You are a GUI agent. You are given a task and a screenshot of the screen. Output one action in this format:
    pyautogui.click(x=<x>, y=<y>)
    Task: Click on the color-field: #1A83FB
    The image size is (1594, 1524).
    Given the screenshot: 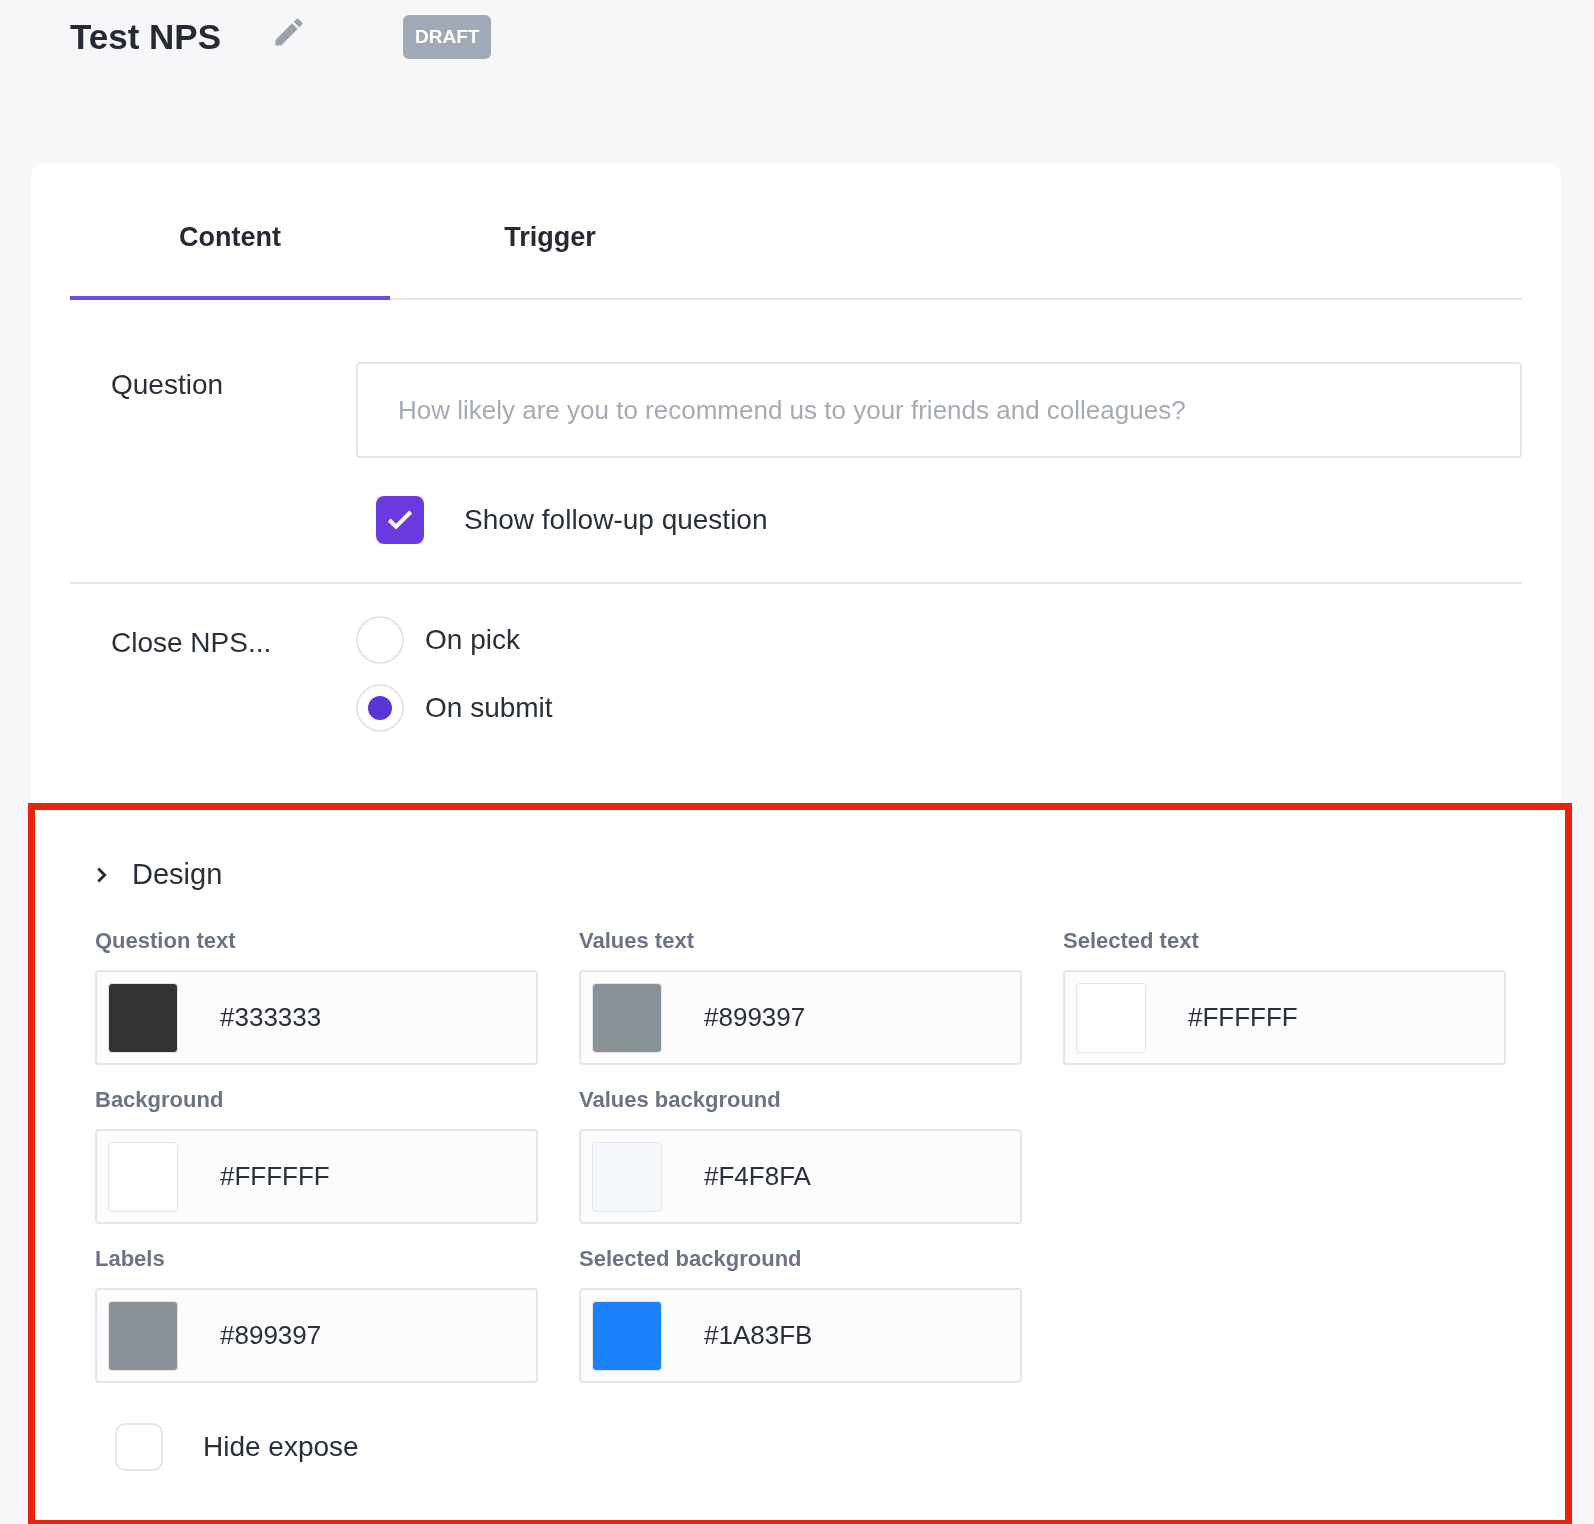 What is the action you would take?
    pyautogui.click(x=800, y=1335)
    